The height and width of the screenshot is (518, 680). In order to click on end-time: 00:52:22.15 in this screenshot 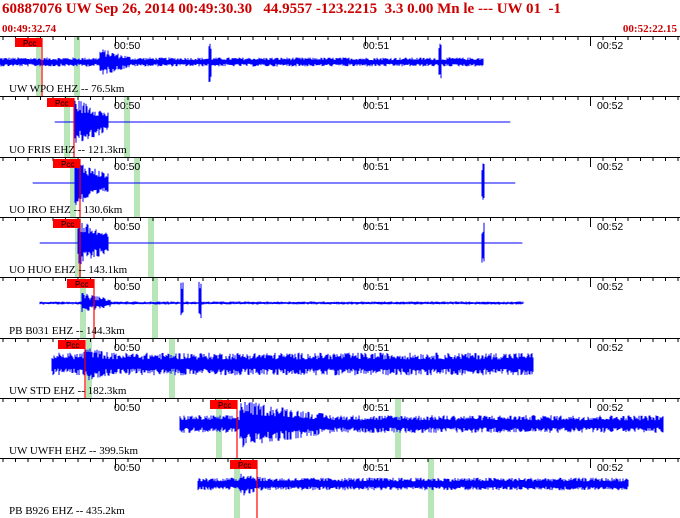, I will do `click(649, 29)`.